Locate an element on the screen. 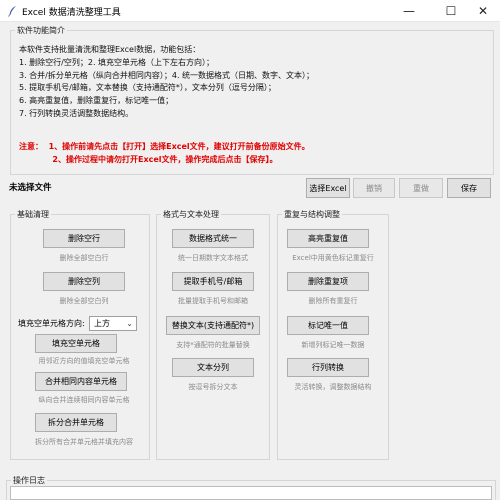 The image size is (500, 500). fill-empty-desc: 用邻近方向的值填充空单元格 is located at coordinates (84, 361).